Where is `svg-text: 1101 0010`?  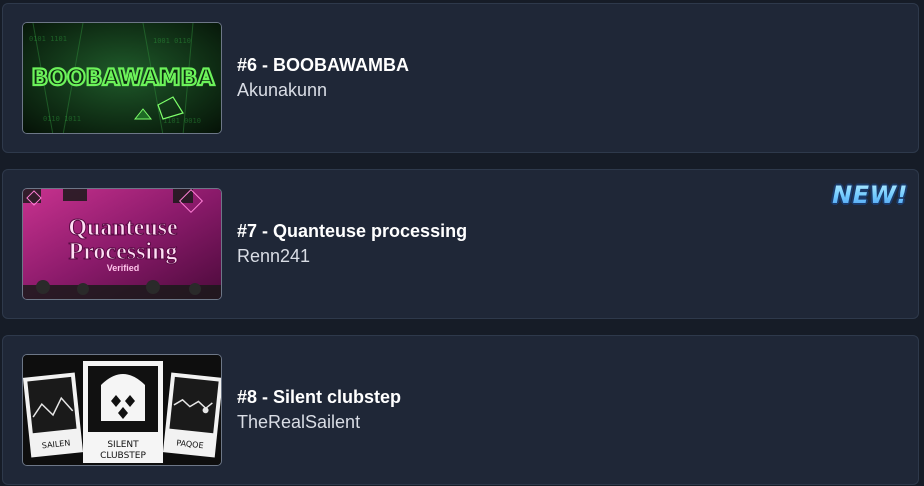 svg-text: 1101 0010 is located at coordinates (182, 121).